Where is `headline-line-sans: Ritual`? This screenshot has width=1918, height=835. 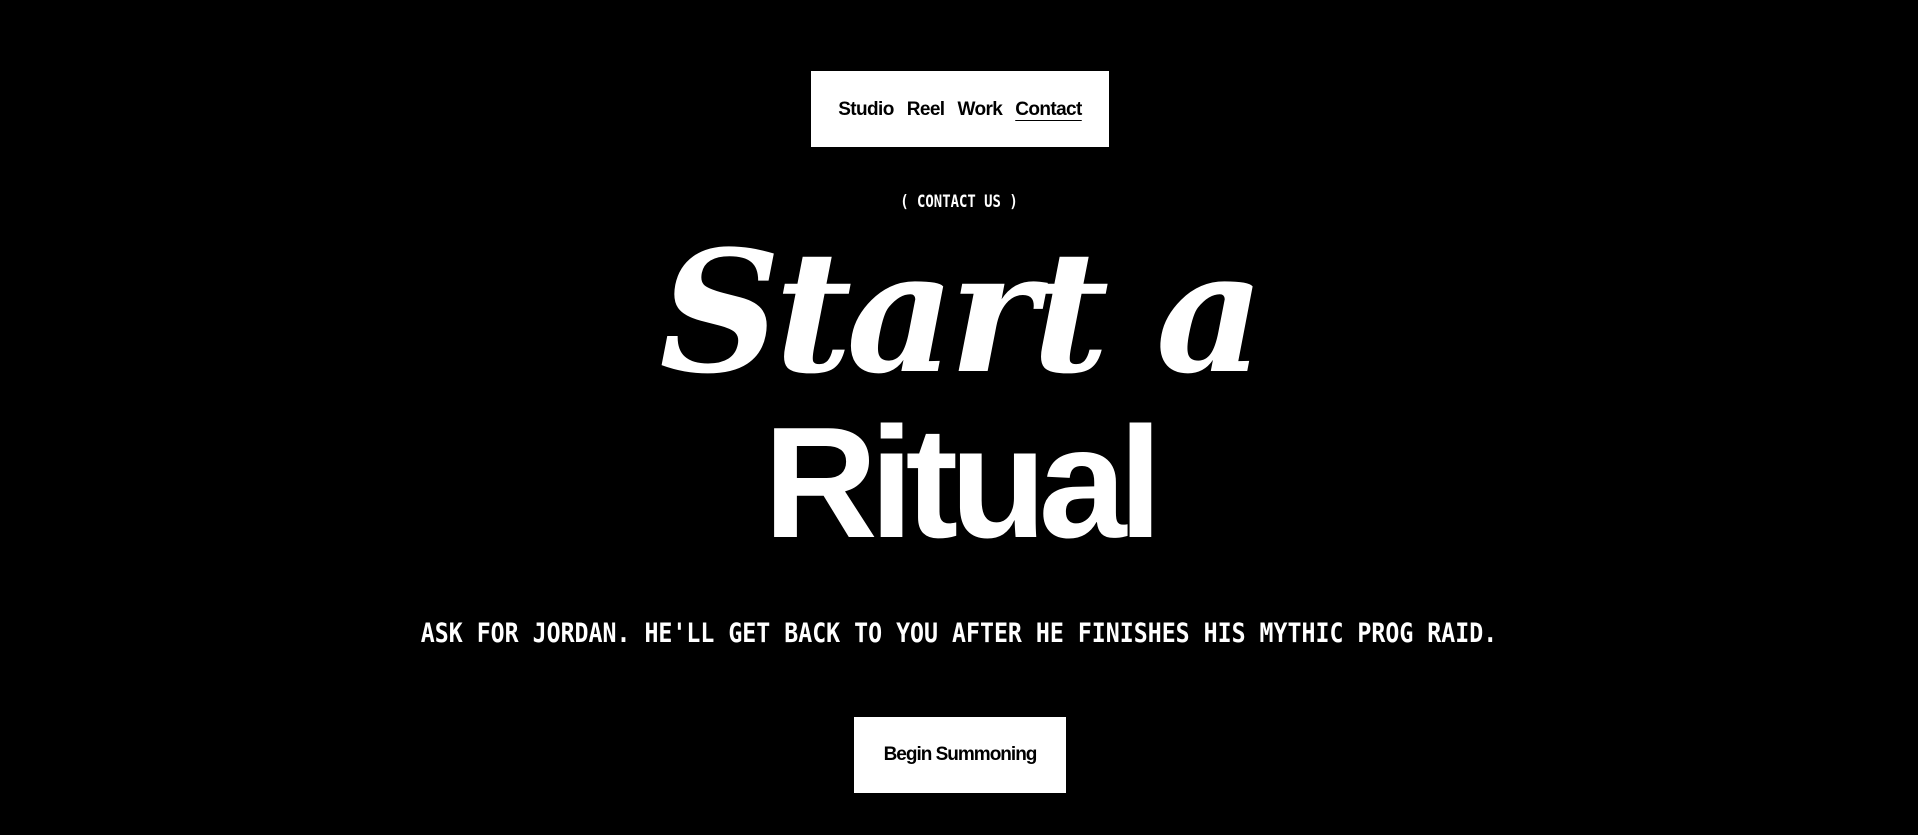
headline-line-sans: Ritual is located at coordinates (963, 483).